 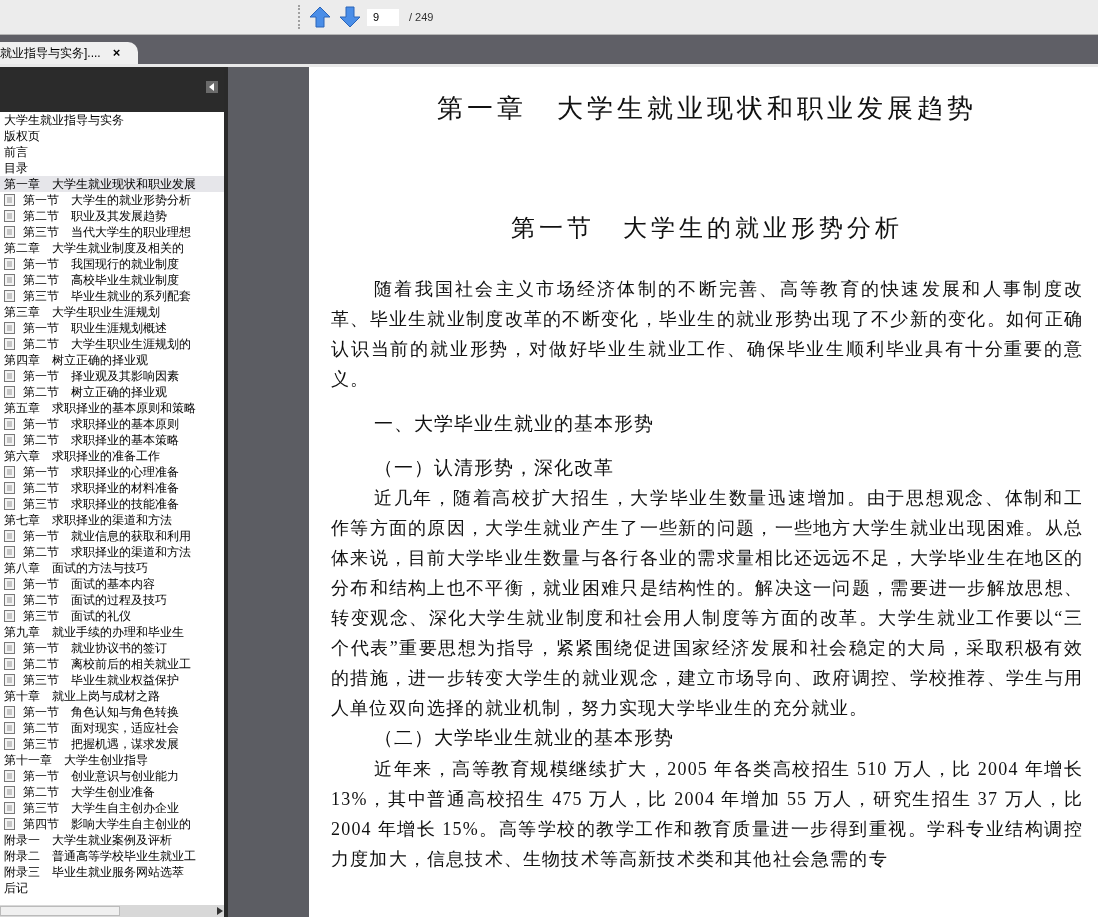 I want to click on bookmark-item: 第二节 大学生职业生涯规划的, so click(x=112, y=344).